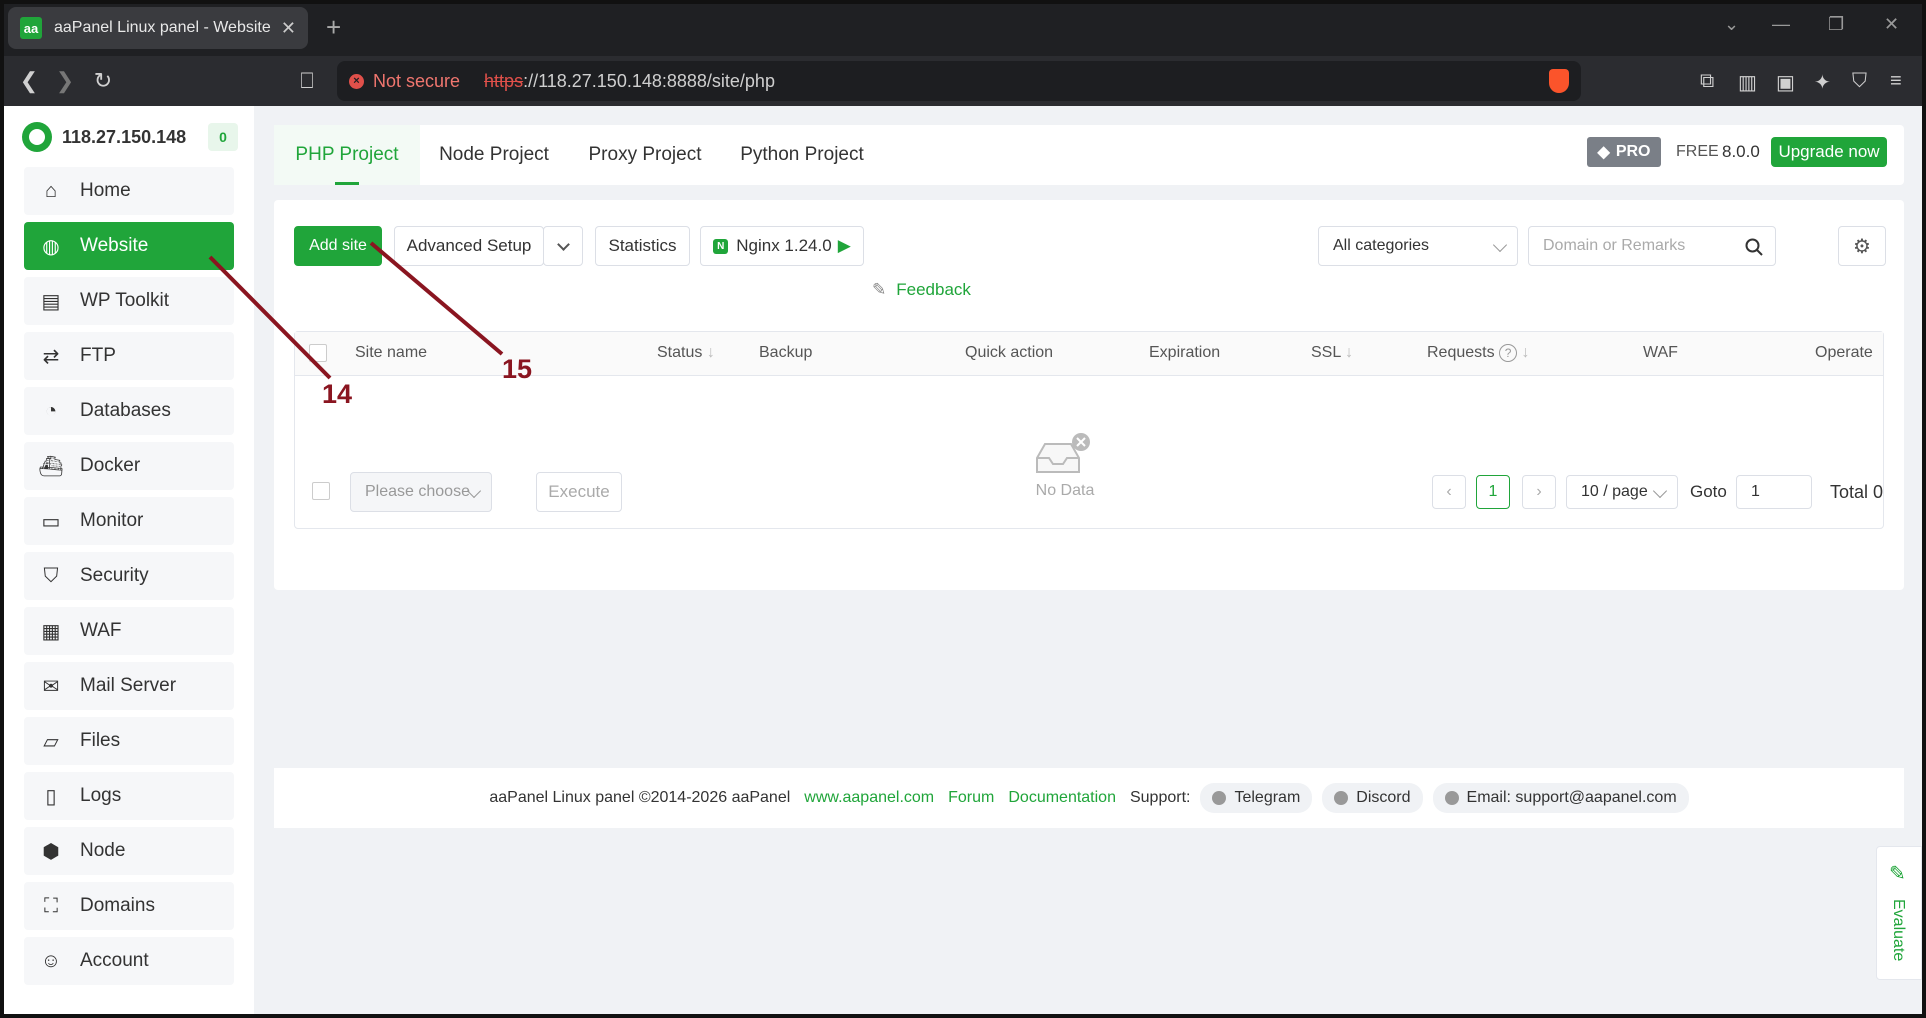  What do you see at coordinates (321, 491) in the screenshot?
I see `bottom-select-all-checkbox` at bounding box center [321, 491].